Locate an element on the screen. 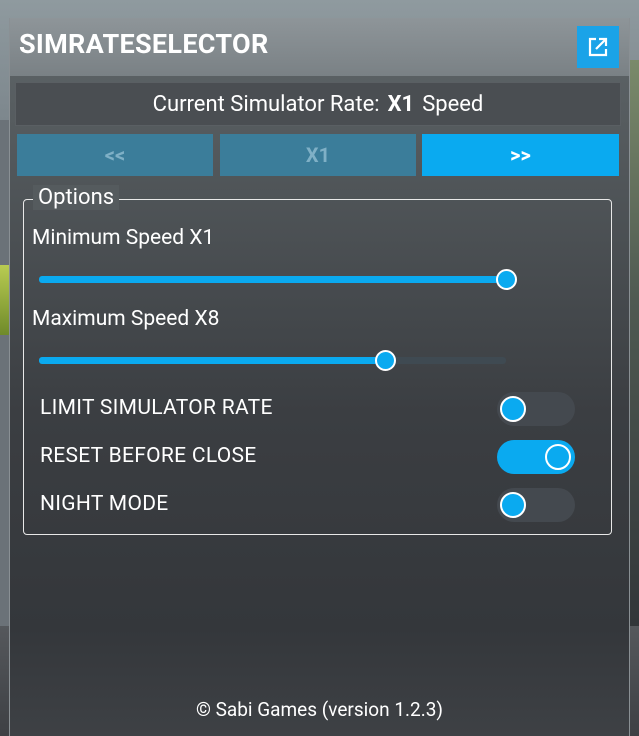  current-rate-value: X1 is located at coordinates (401, 104).